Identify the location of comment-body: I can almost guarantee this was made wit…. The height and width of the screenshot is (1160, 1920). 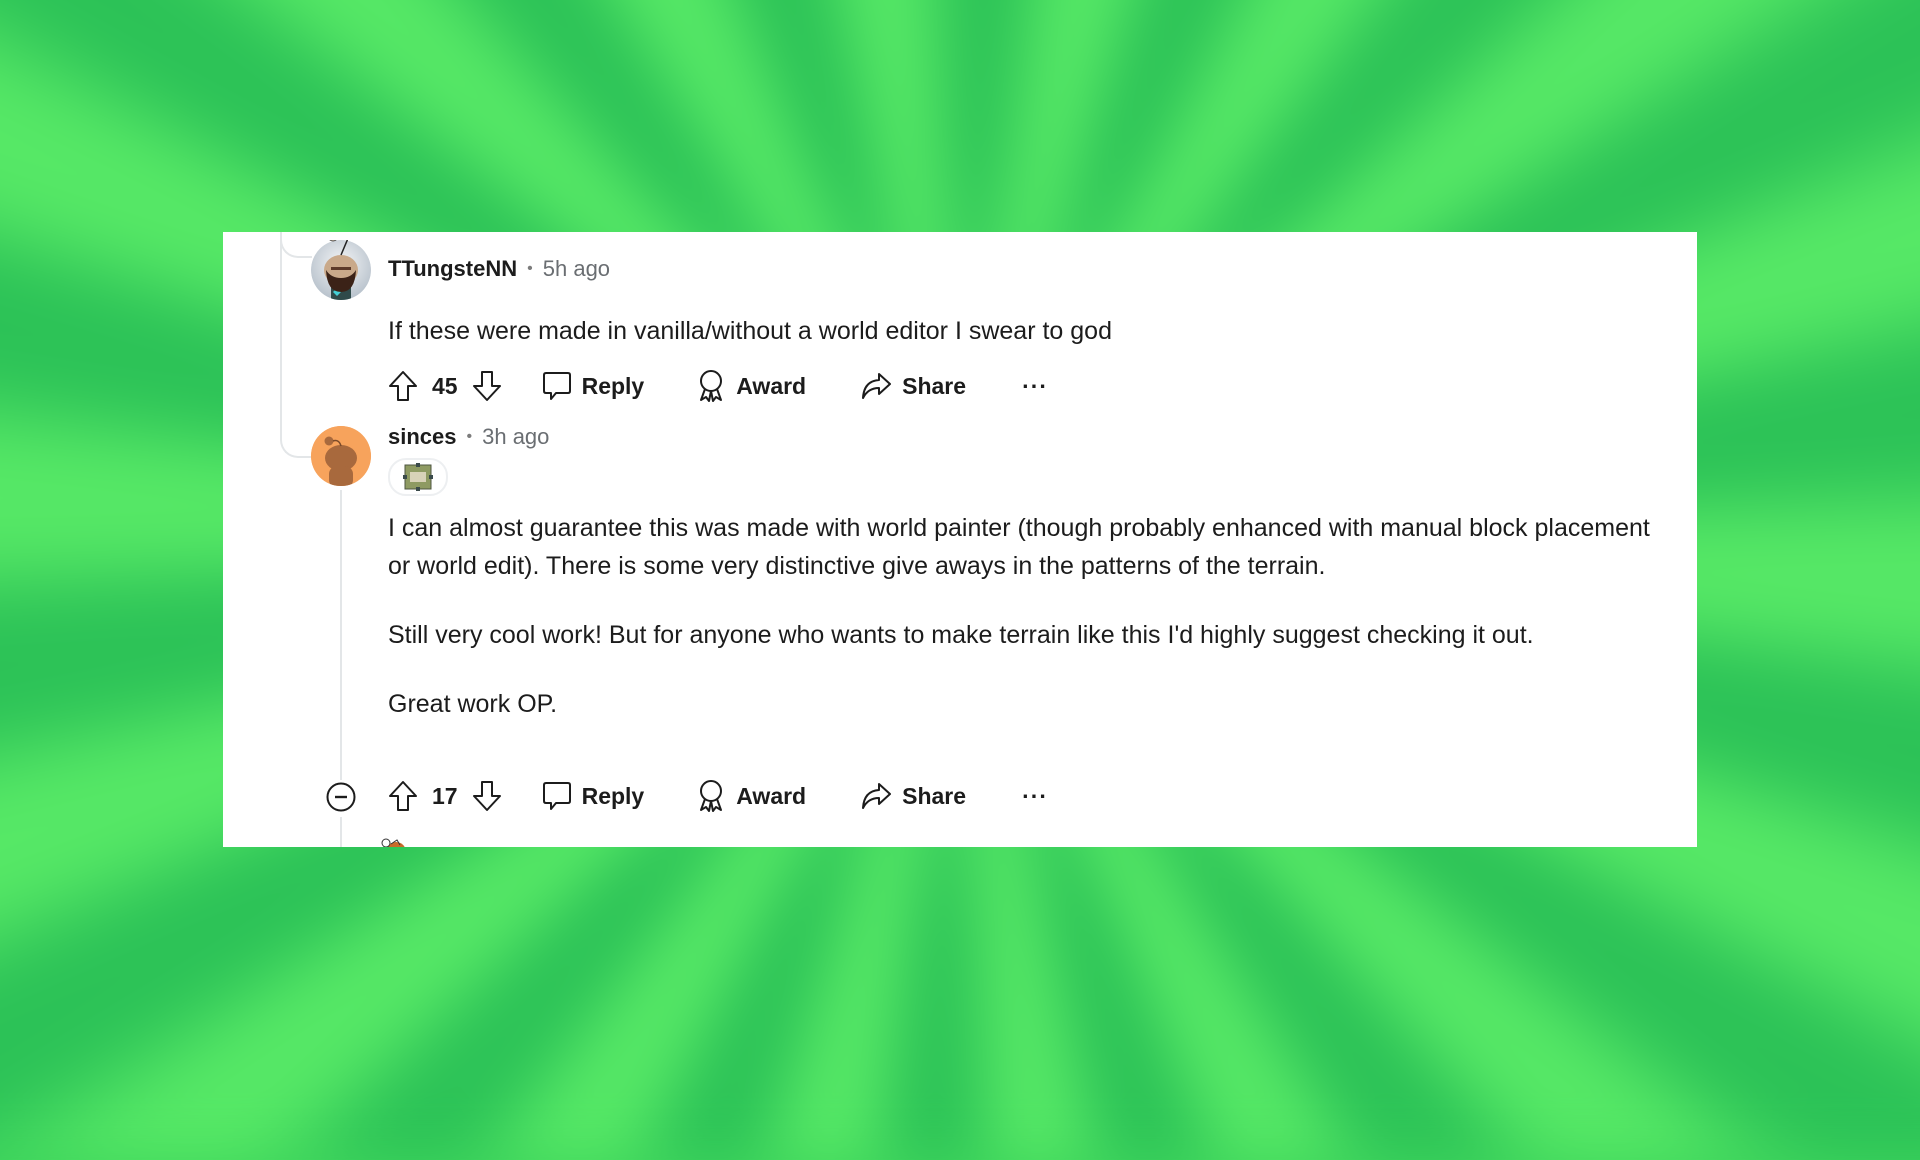
(1033, 631).